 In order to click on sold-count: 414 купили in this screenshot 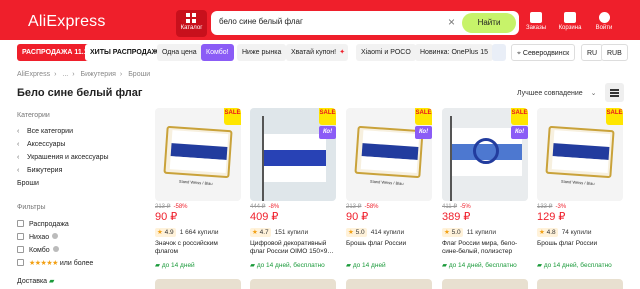, I will do `click(387, 232)`.